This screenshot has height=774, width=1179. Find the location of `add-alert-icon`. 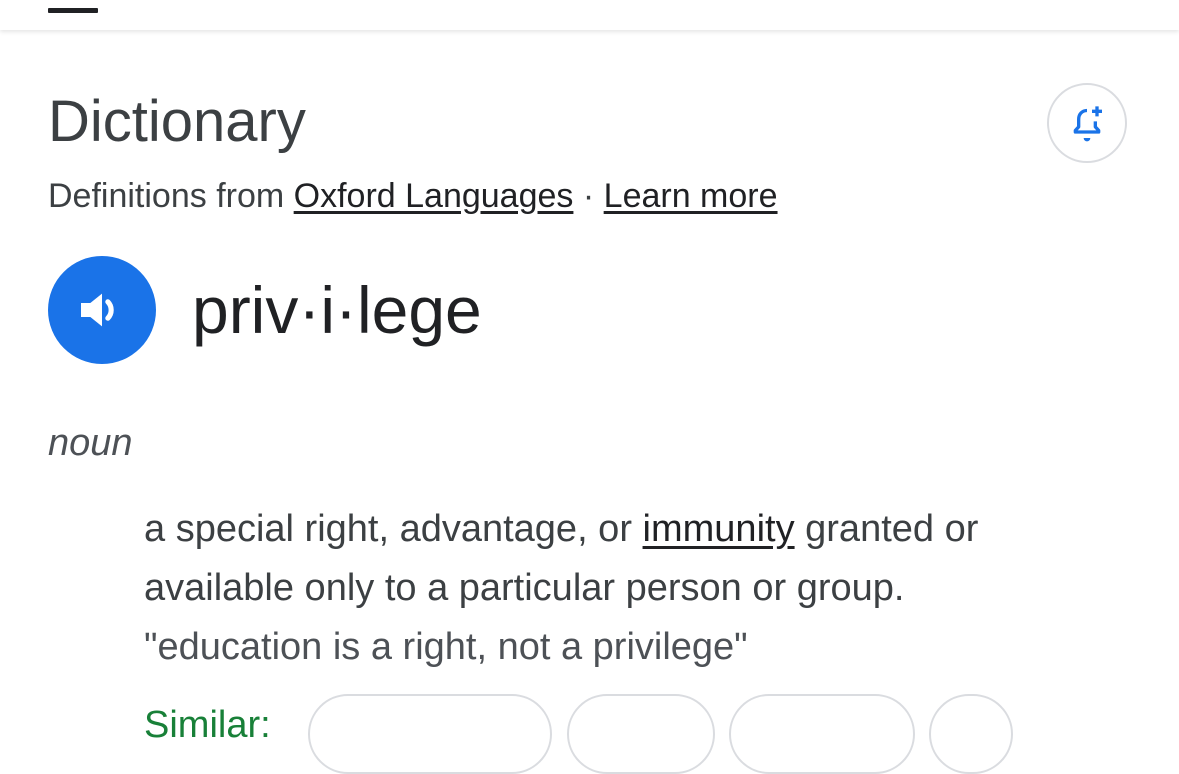

add-alert-icon is located at coordinates (1087, 124).